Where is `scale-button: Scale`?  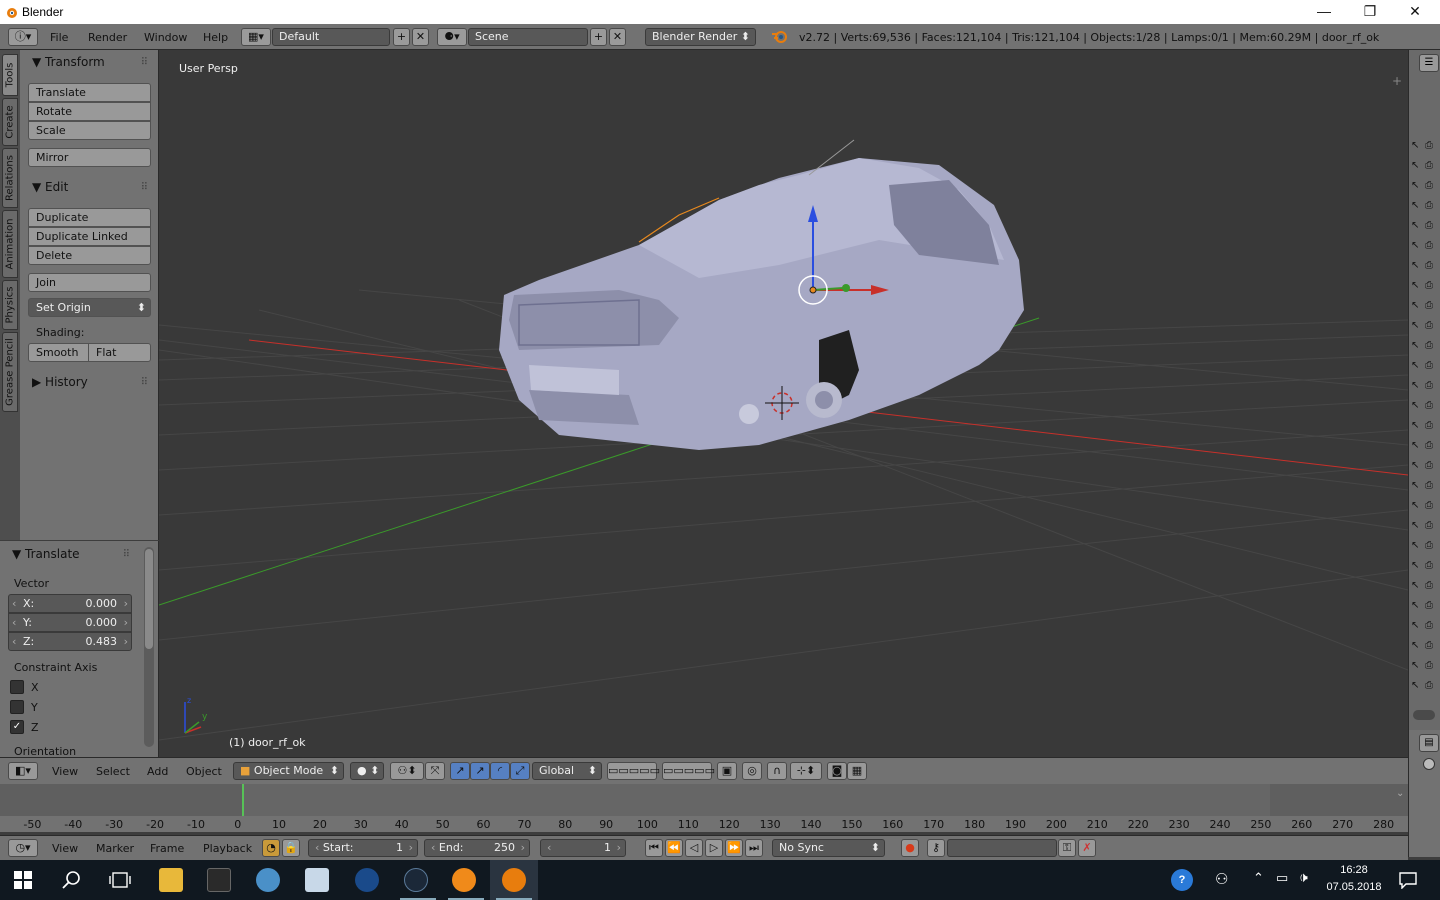 scale-button: Scale is located at coordinates (89, 130).